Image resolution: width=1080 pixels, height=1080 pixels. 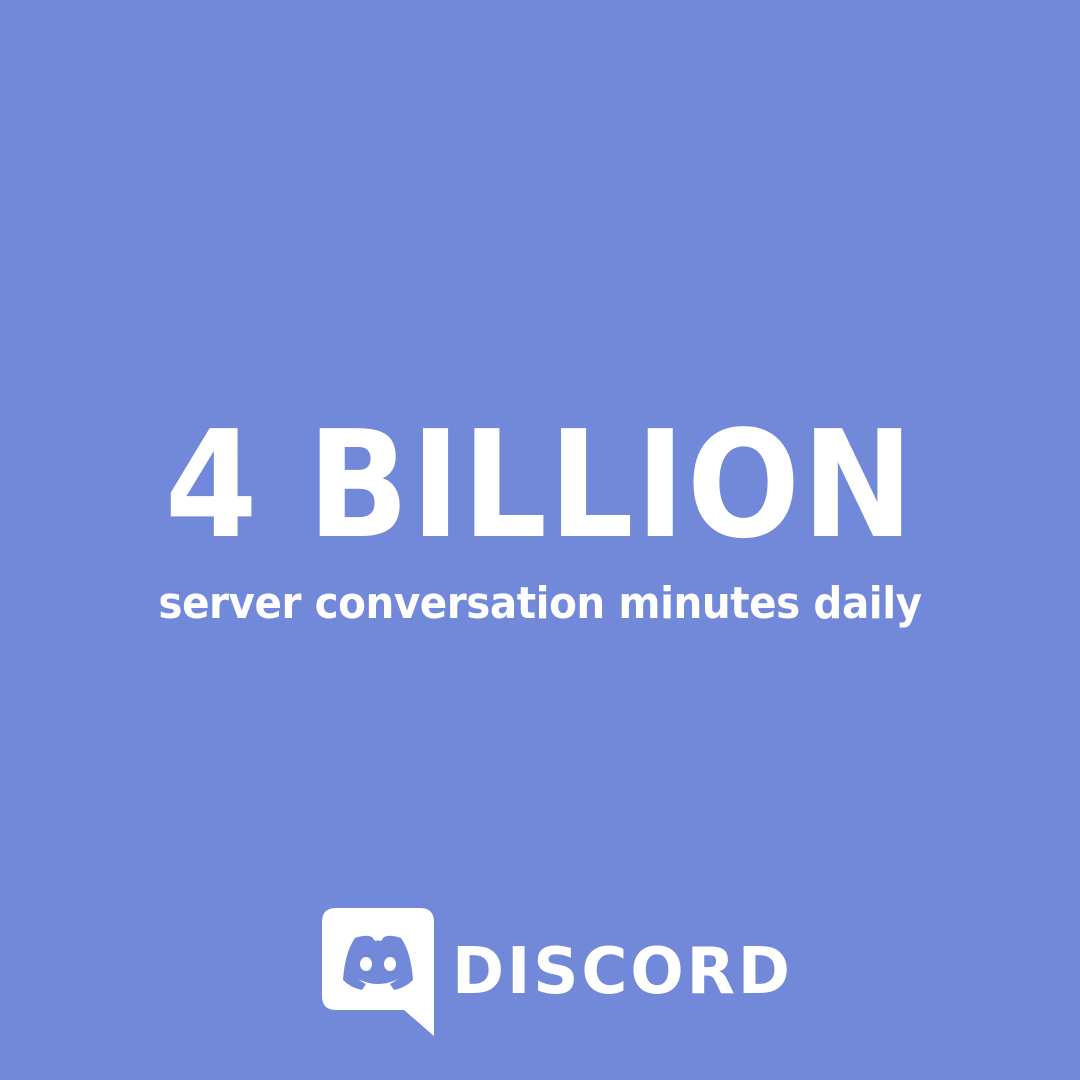 What do you see at coordinates (622, 972) in the screenshot?
I see `discord-wordmark: DISCORD` at bounding box center [622, 972].